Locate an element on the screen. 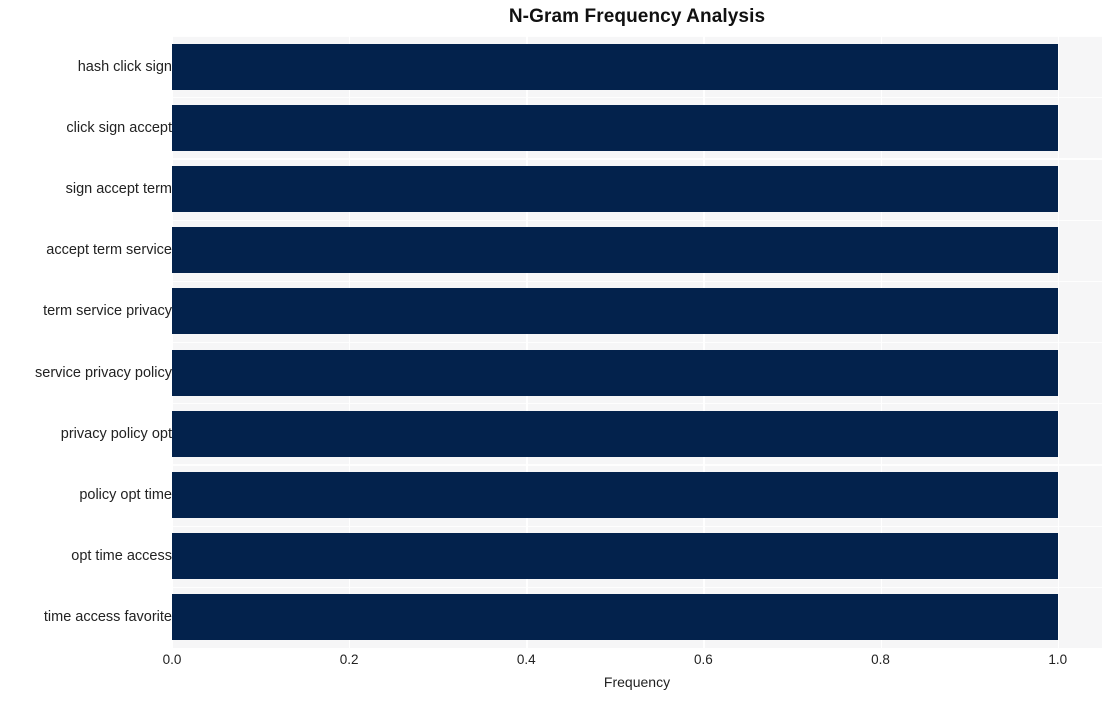  y-tick-label: sign accept term is located at coordinates (118, 189).